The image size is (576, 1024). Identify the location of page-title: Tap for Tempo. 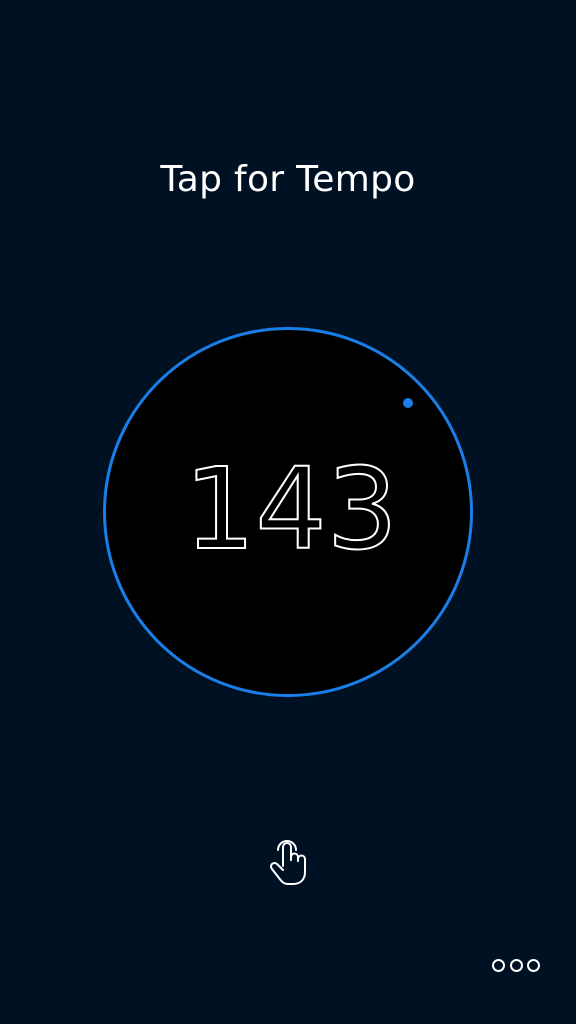
(288, 179).